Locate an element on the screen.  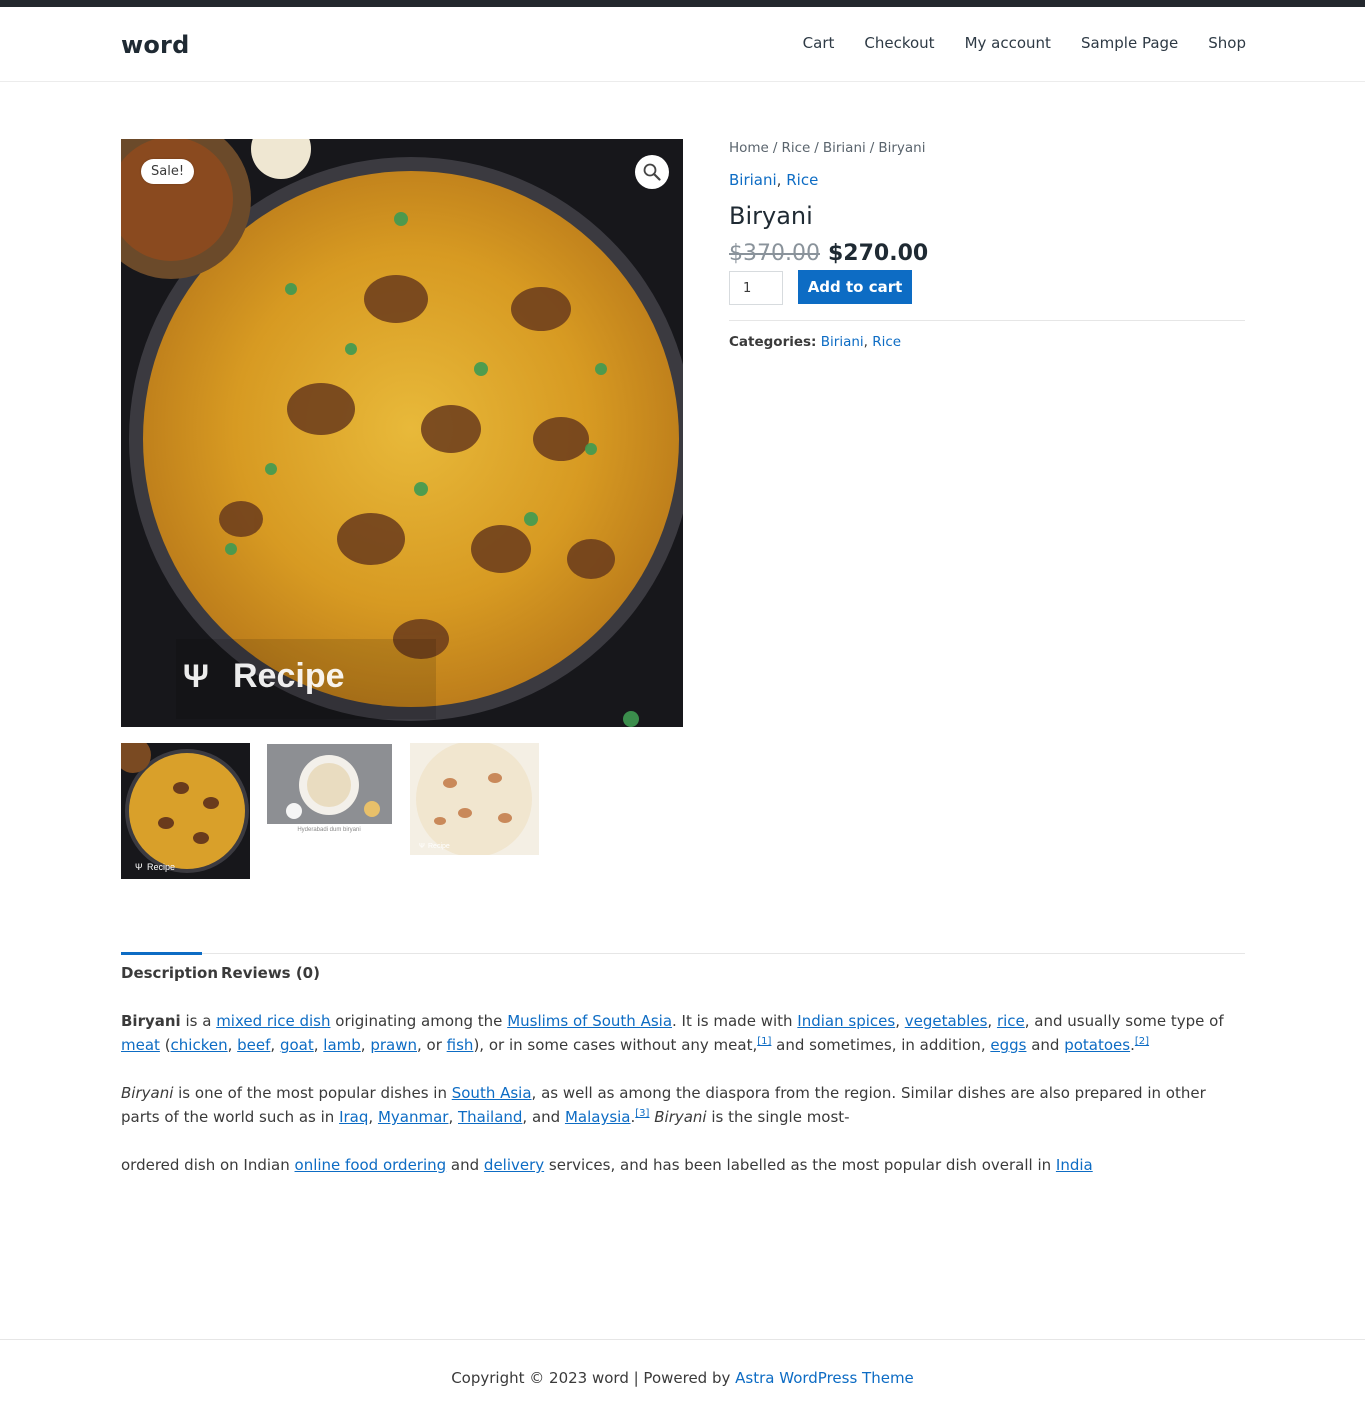
categories-label: Categories: is located at coordinates (773, 342).